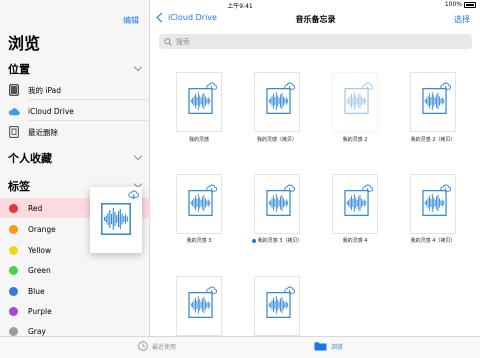 The width and height of the screenshot is (480, 358). What do you see at coordinates (13, 331) in the screenshot?
I see `gray-tag-dot-icon` at bounding box center [13, 331].